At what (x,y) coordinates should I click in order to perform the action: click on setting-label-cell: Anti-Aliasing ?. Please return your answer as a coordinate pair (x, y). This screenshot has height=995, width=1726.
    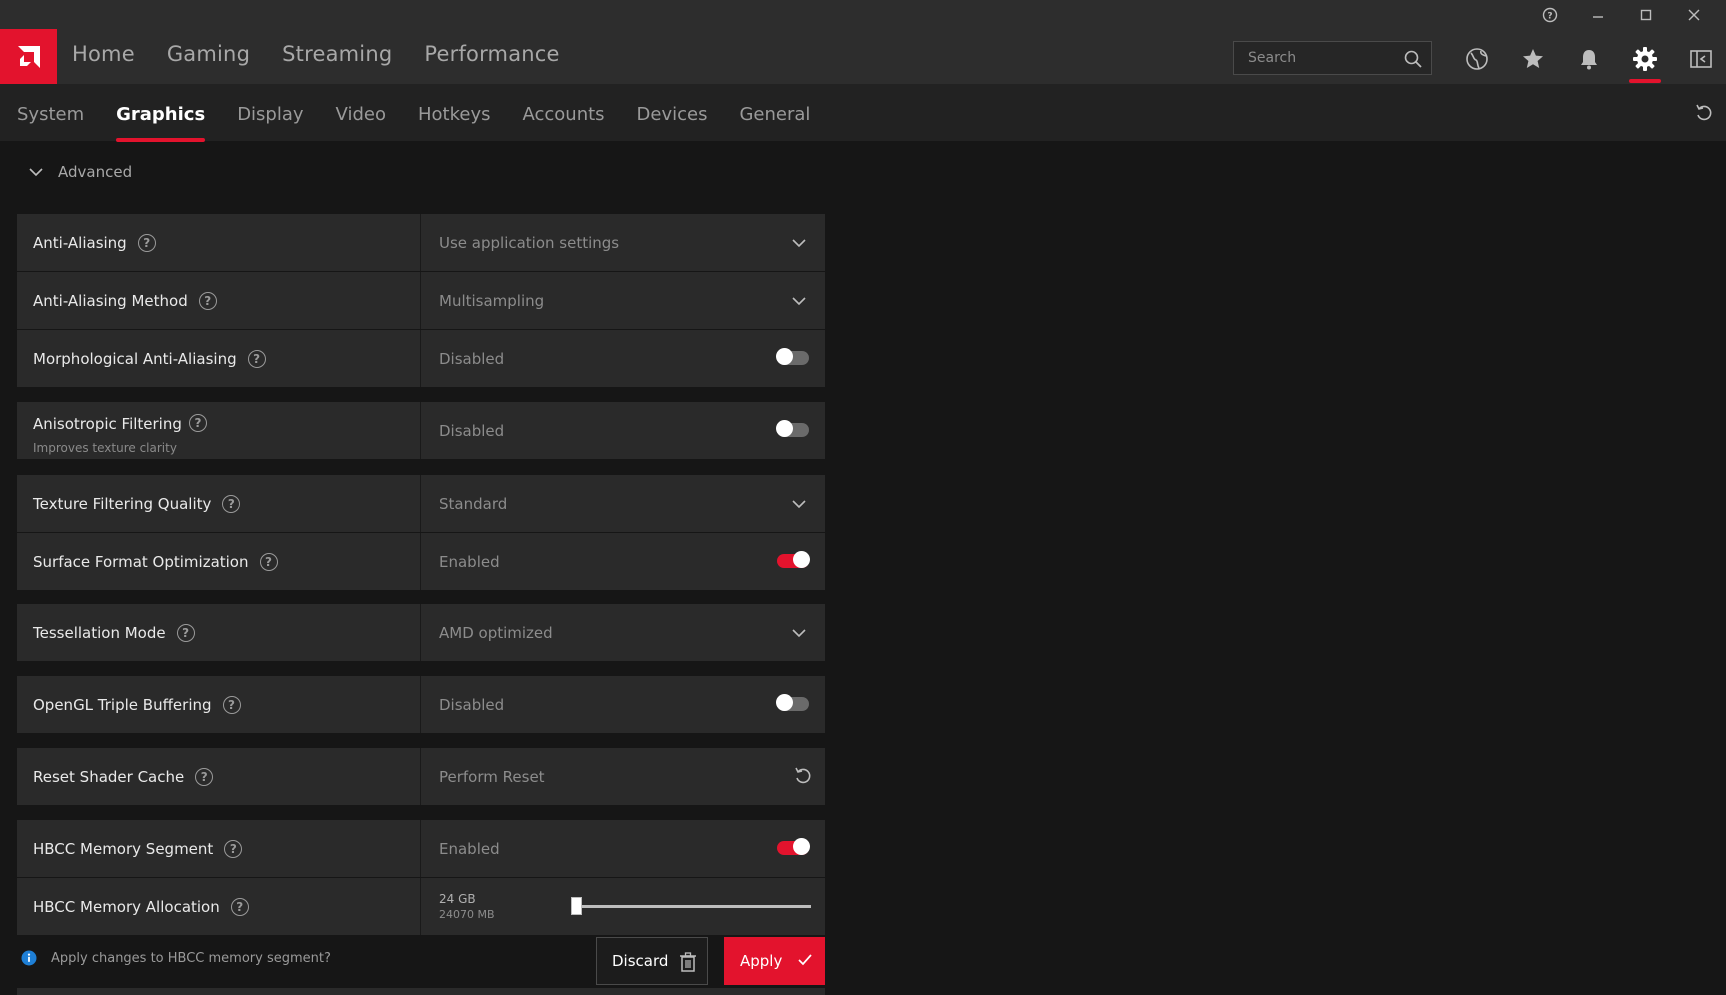
    Looking at the image, I should click on (219, 242).